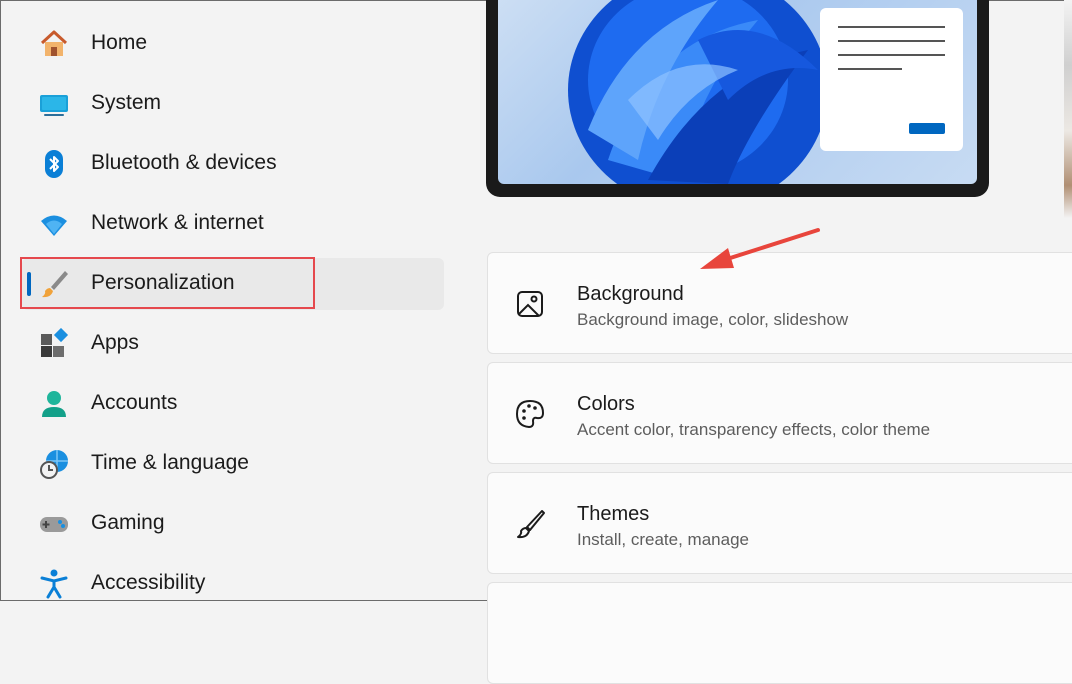 The width and height of the screenshot is (1072, 684). What do you see at coordinates (128, 522) in the screenshot?
I see `sidebar-item-label: Gaming` at bounding box center [128, 522].